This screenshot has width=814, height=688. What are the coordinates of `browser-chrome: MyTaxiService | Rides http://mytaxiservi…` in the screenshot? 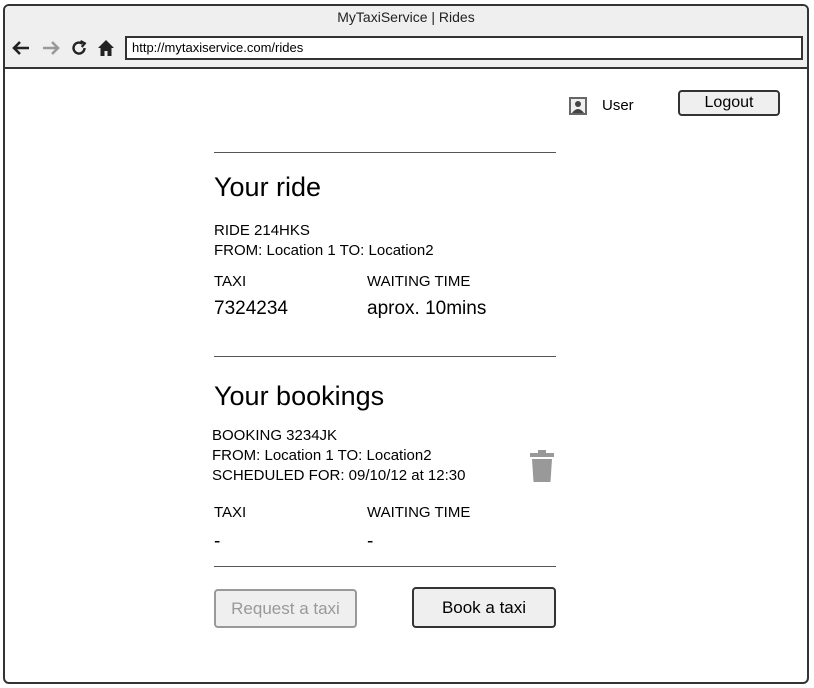 It's located at (406, 37).